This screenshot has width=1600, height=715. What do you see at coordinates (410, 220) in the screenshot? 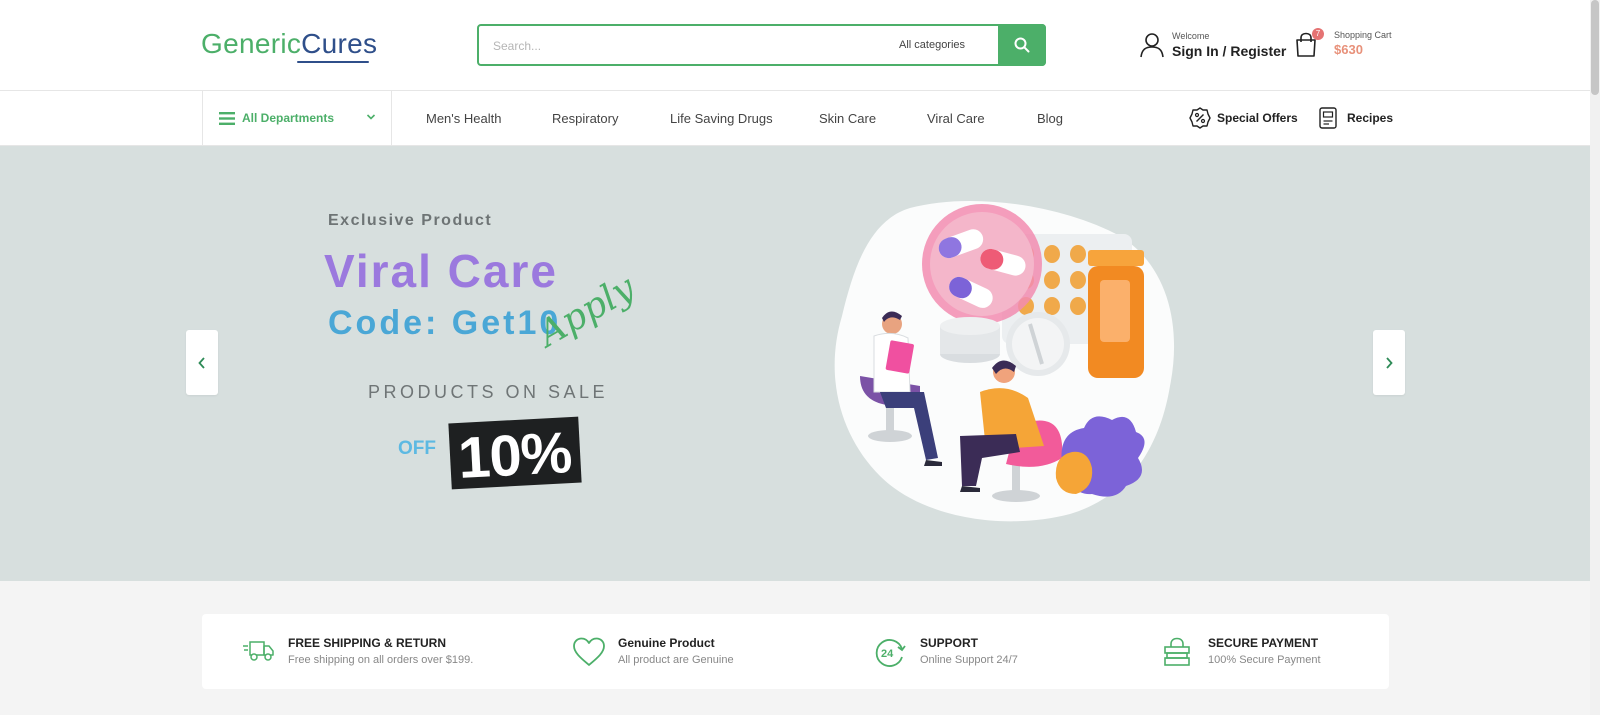
I see `hero-eyebrow: Exclusive Product` at bounding box center [410, 220].